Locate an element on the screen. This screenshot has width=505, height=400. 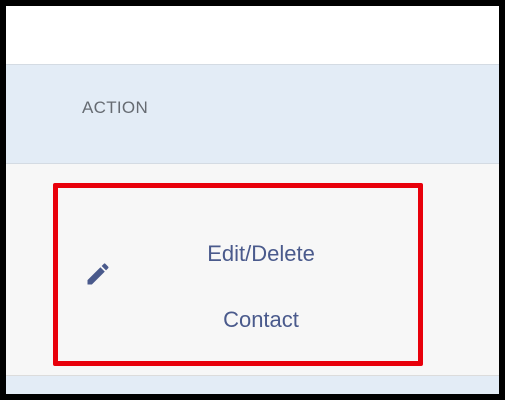
pencil-icon is located at coordinates (98, 274).